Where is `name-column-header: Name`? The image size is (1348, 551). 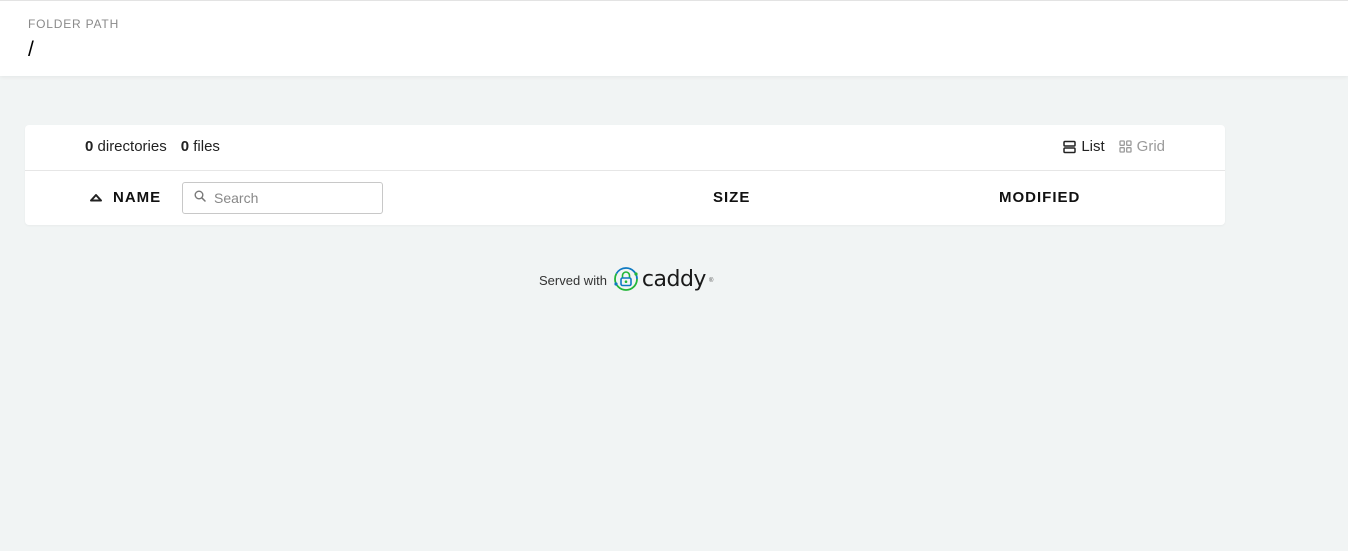
name-column-header: Name is located at coordinates (125, 197).